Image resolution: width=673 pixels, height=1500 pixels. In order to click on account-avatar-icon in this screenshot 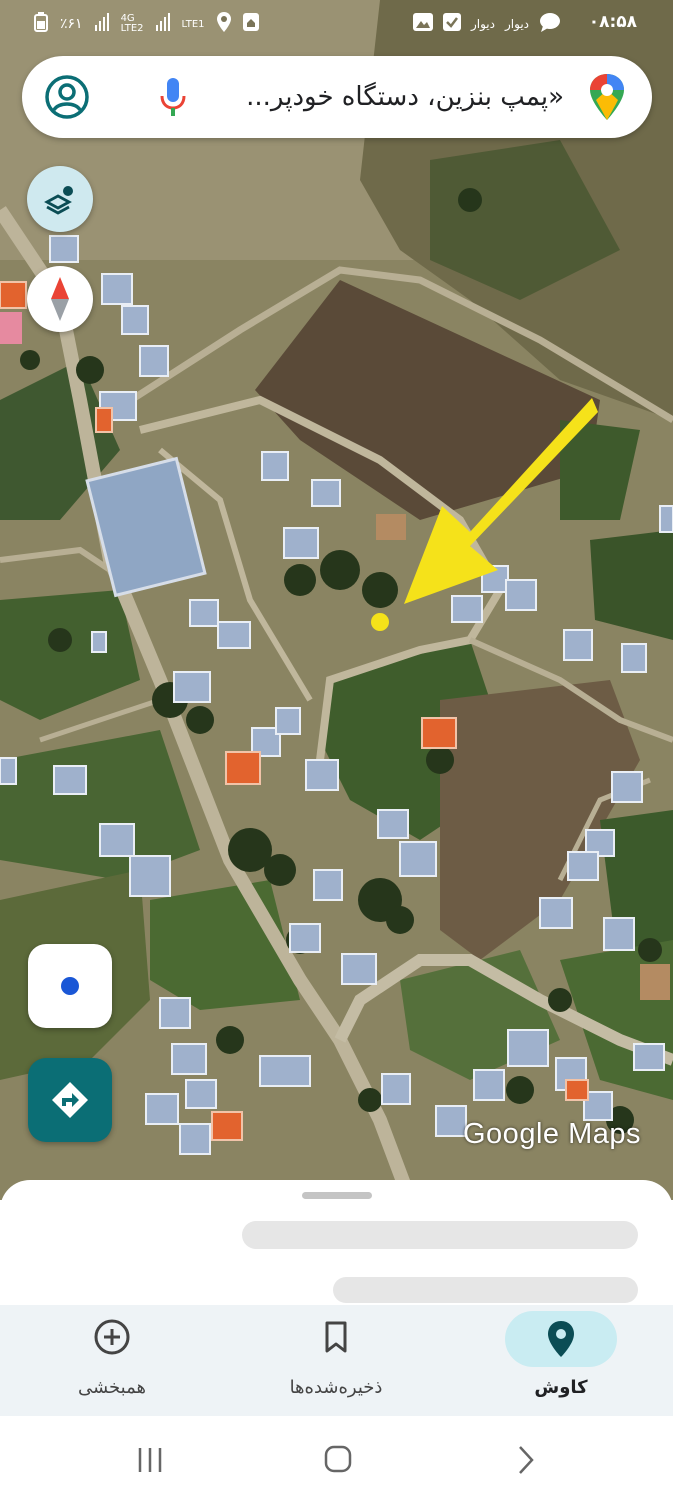, I will do `click(67, 97)`.